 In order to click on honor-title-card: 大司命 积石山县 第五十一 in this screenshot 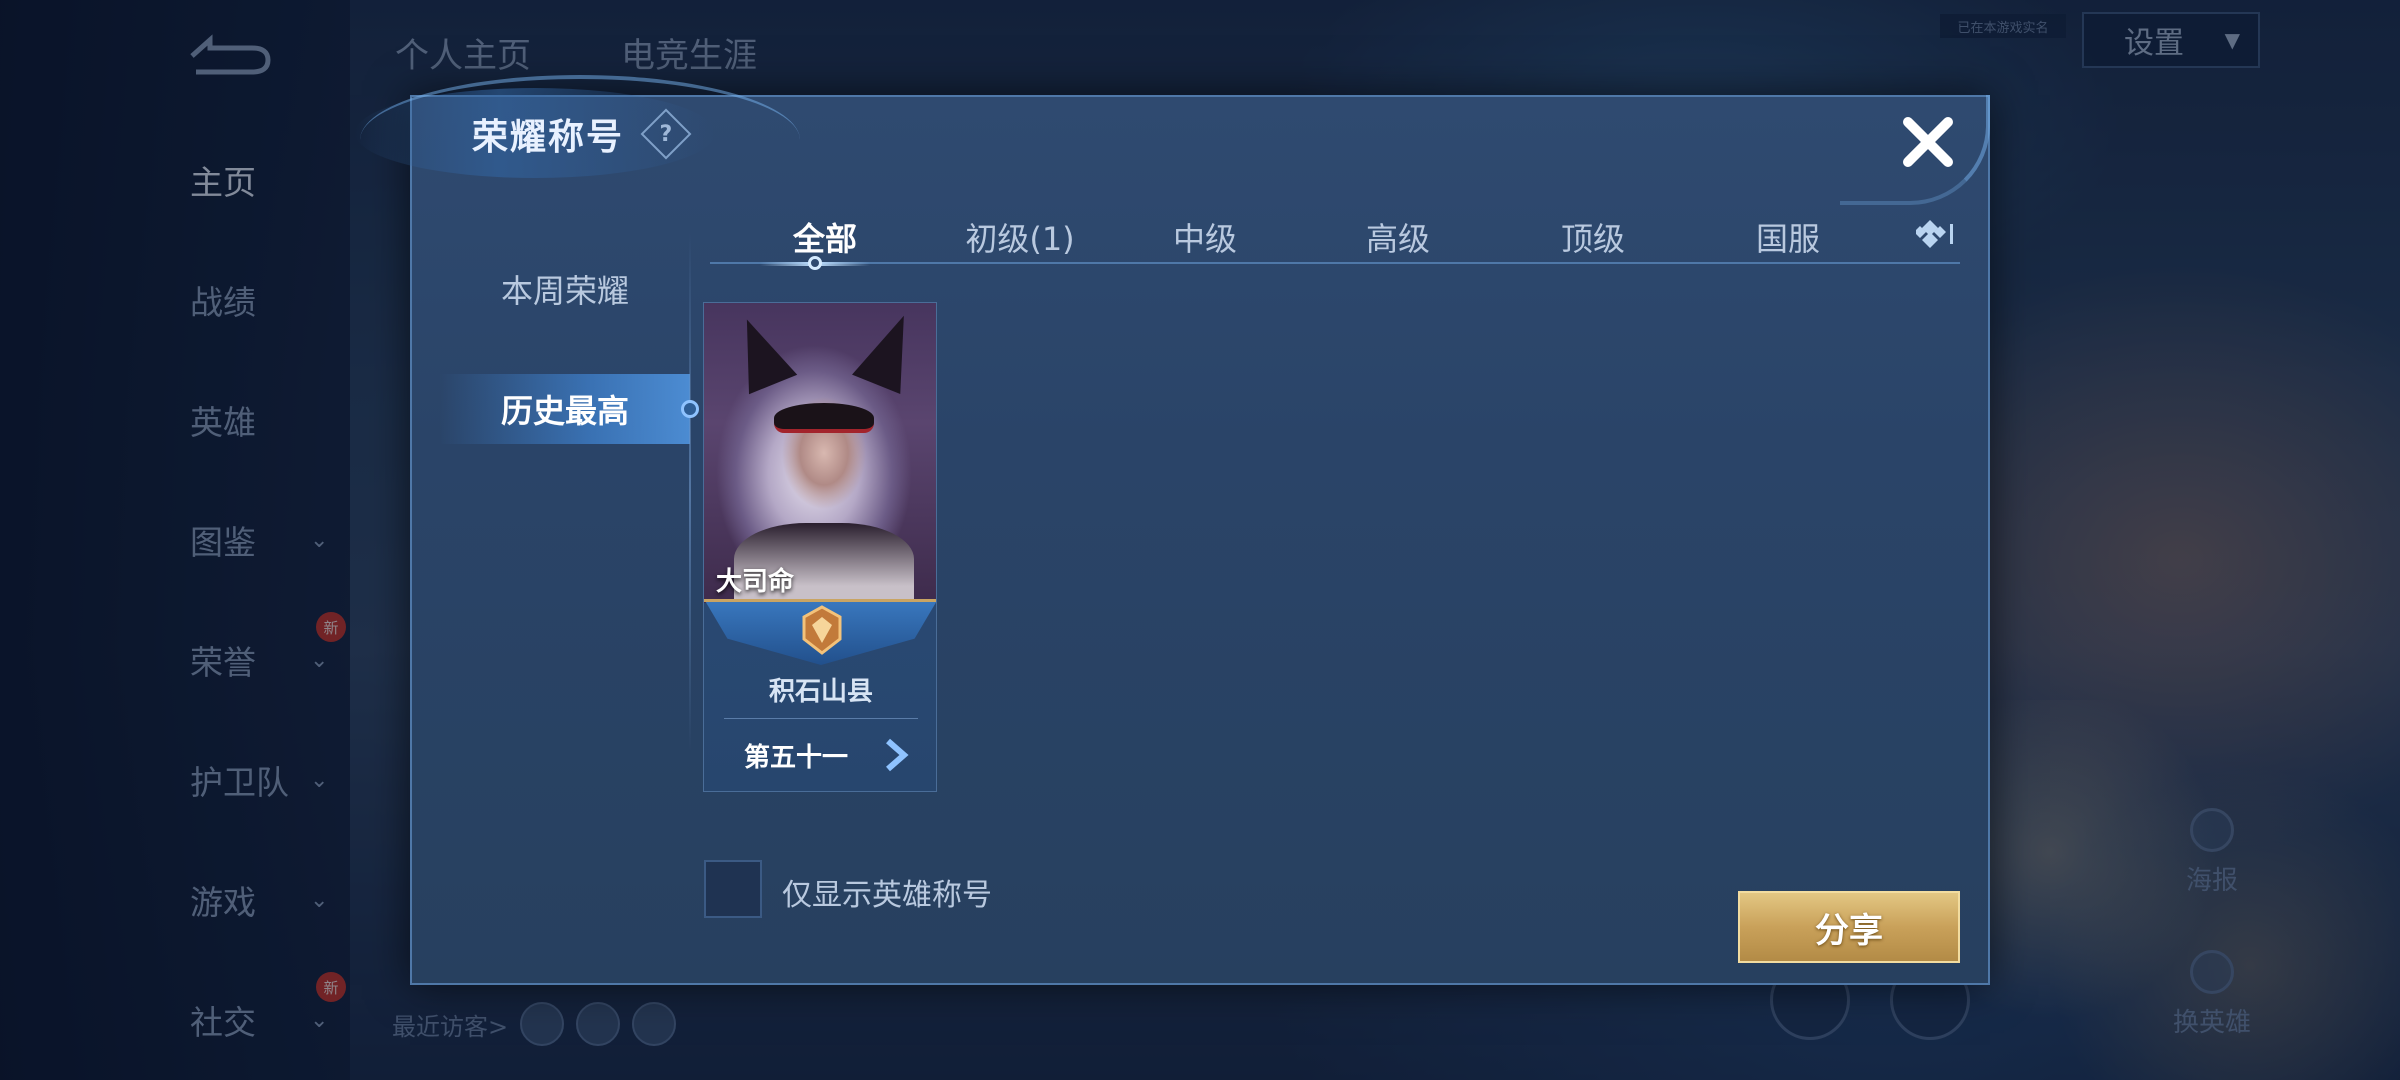, I will do `click(820, 547)`.